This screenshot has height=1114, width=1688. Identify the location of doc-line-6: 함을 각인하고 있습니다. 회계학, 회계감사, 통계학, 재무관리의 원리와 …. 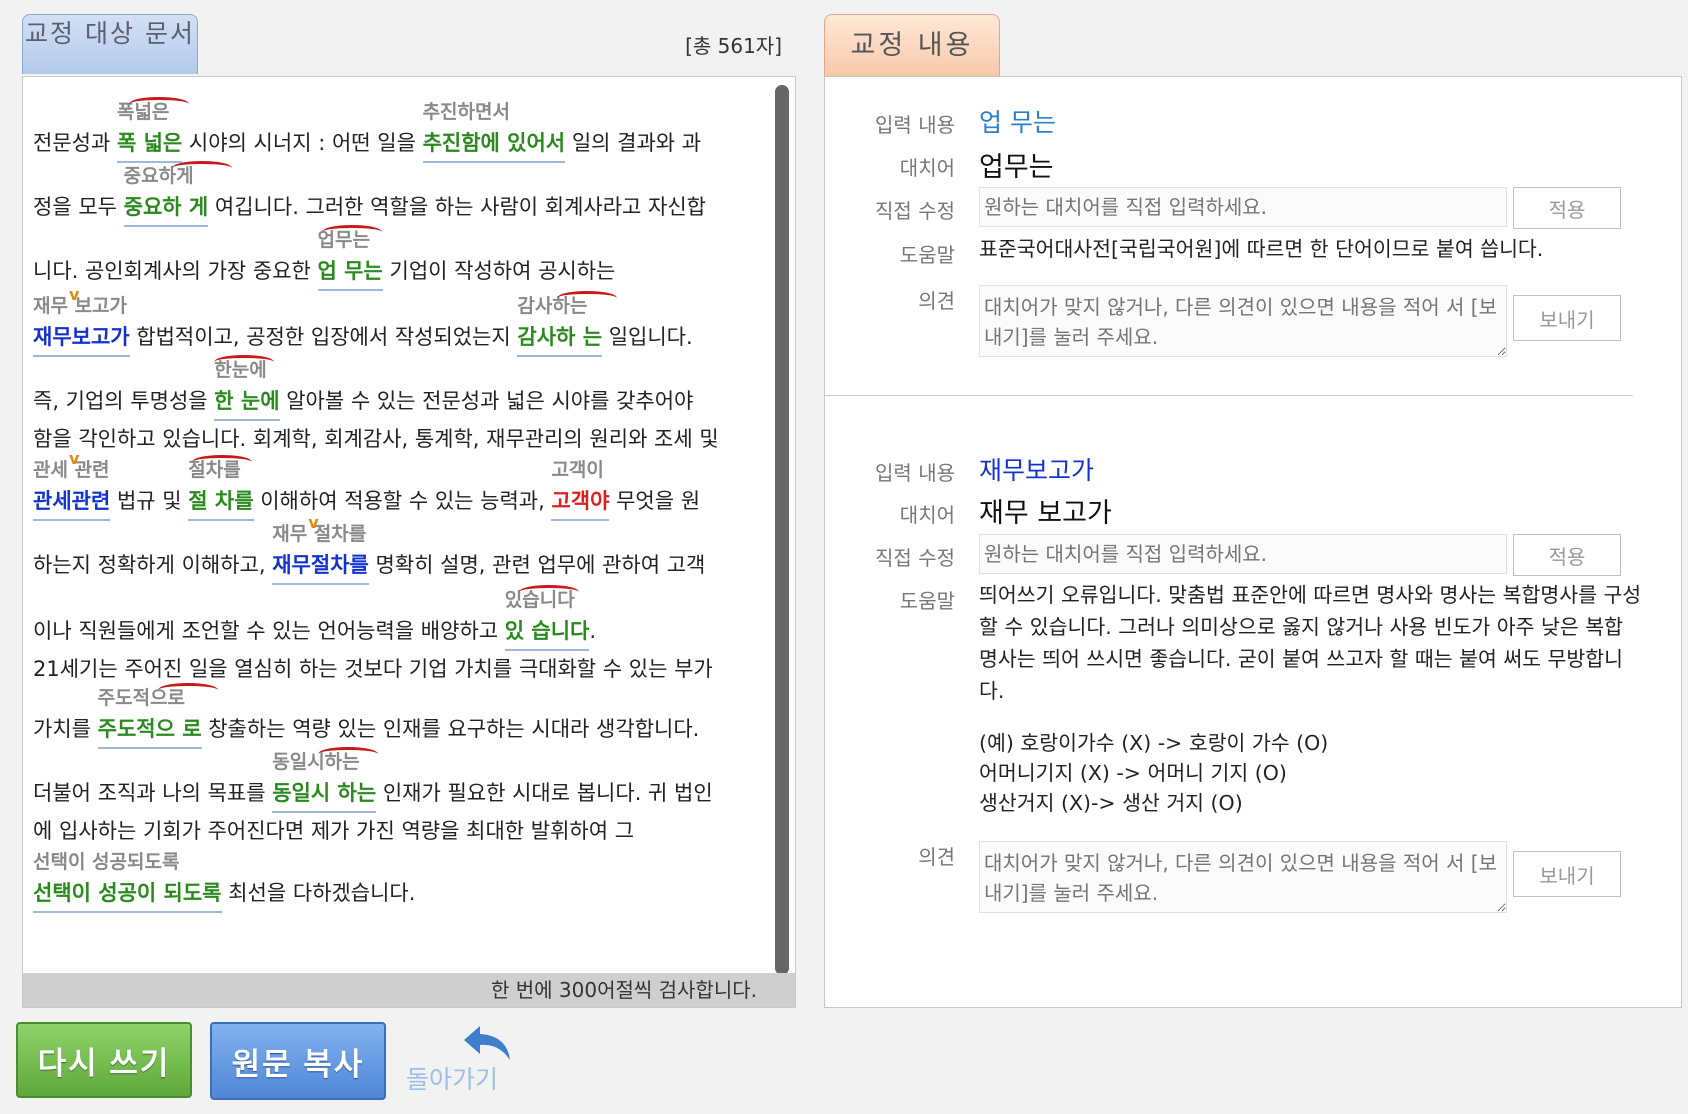
(376, 439).